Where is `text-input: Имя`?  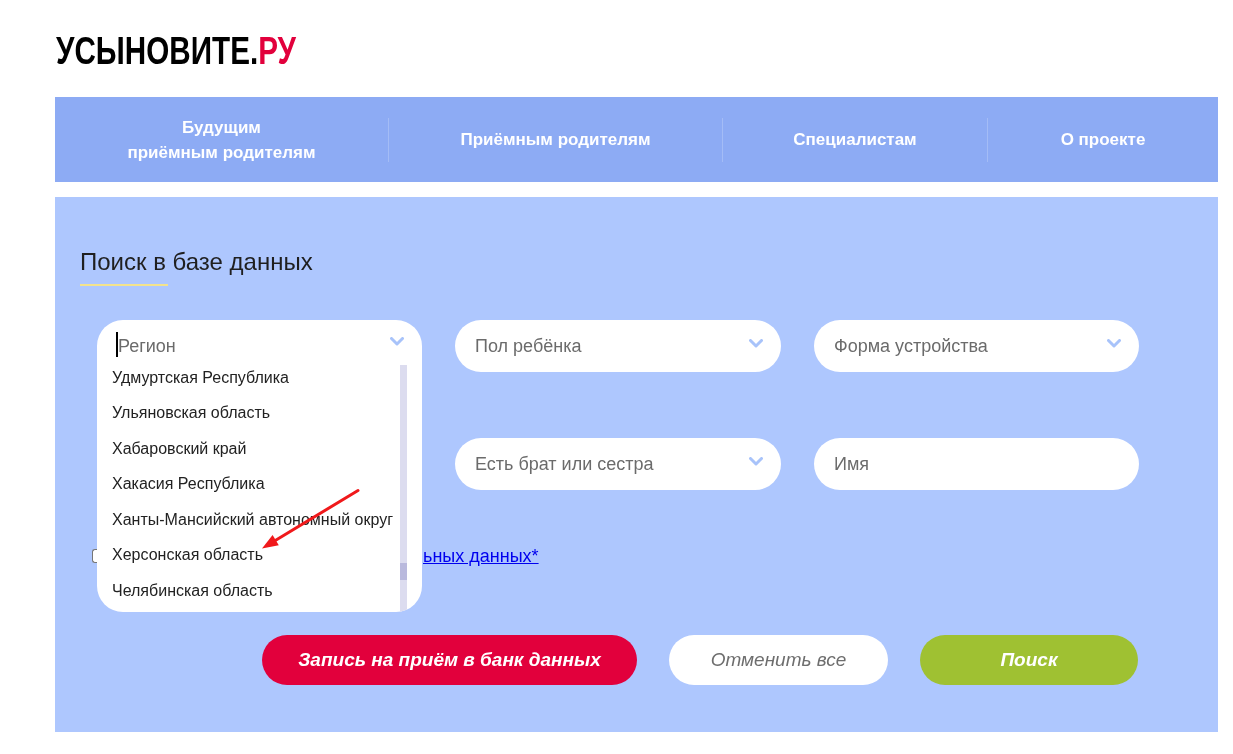 text-input: Имя is located at coordinates (976, 464).